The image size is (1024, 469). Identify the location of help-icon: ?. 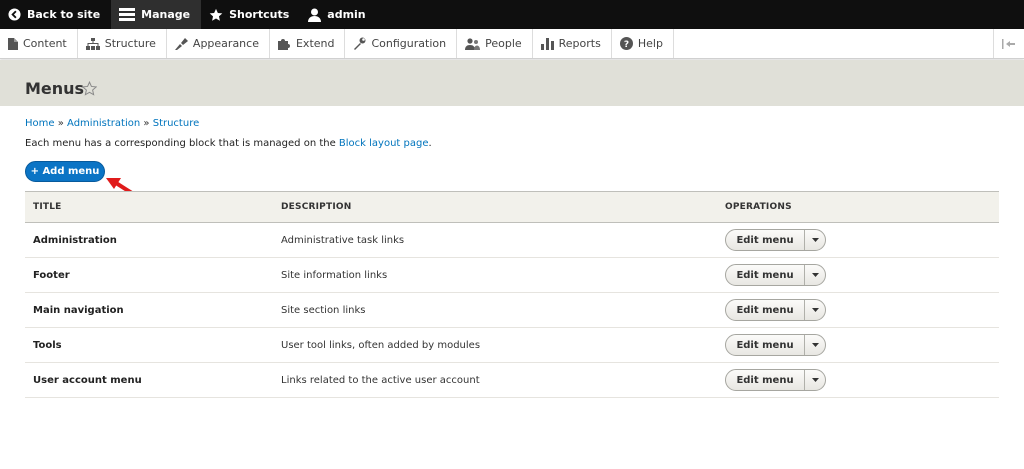
(626, 43).